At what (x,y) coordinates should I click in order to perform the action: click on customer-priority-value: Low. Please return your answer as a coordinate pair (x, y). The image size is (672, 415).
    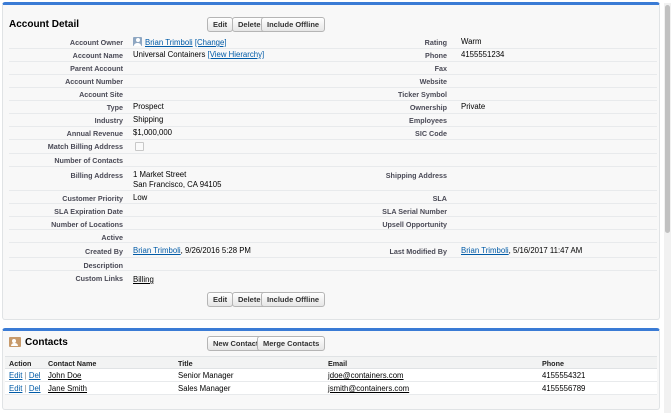
    Looking at the image, I should click on (140, 197).